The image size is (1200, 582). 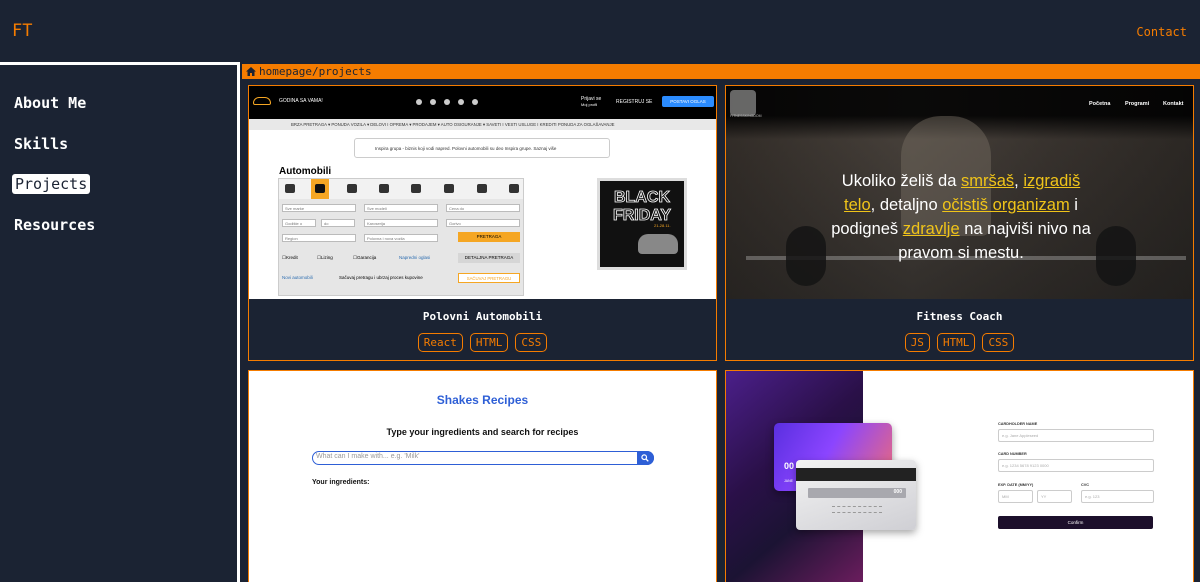 I want to click on tractor-icon, so click(x=416, y=188).